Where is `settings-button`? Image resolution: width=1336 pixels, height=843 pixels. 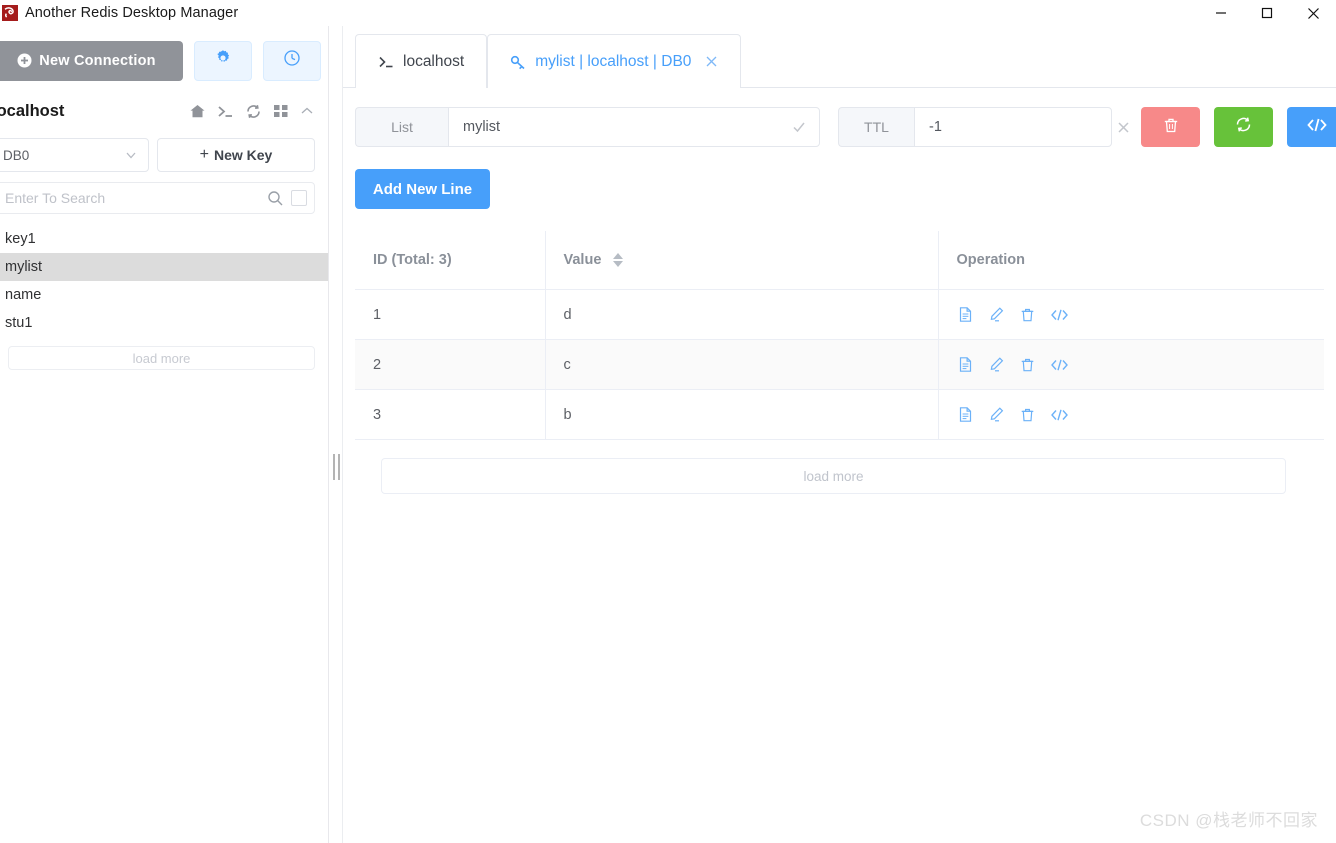 settings-button is located at coordinates (223, 60).